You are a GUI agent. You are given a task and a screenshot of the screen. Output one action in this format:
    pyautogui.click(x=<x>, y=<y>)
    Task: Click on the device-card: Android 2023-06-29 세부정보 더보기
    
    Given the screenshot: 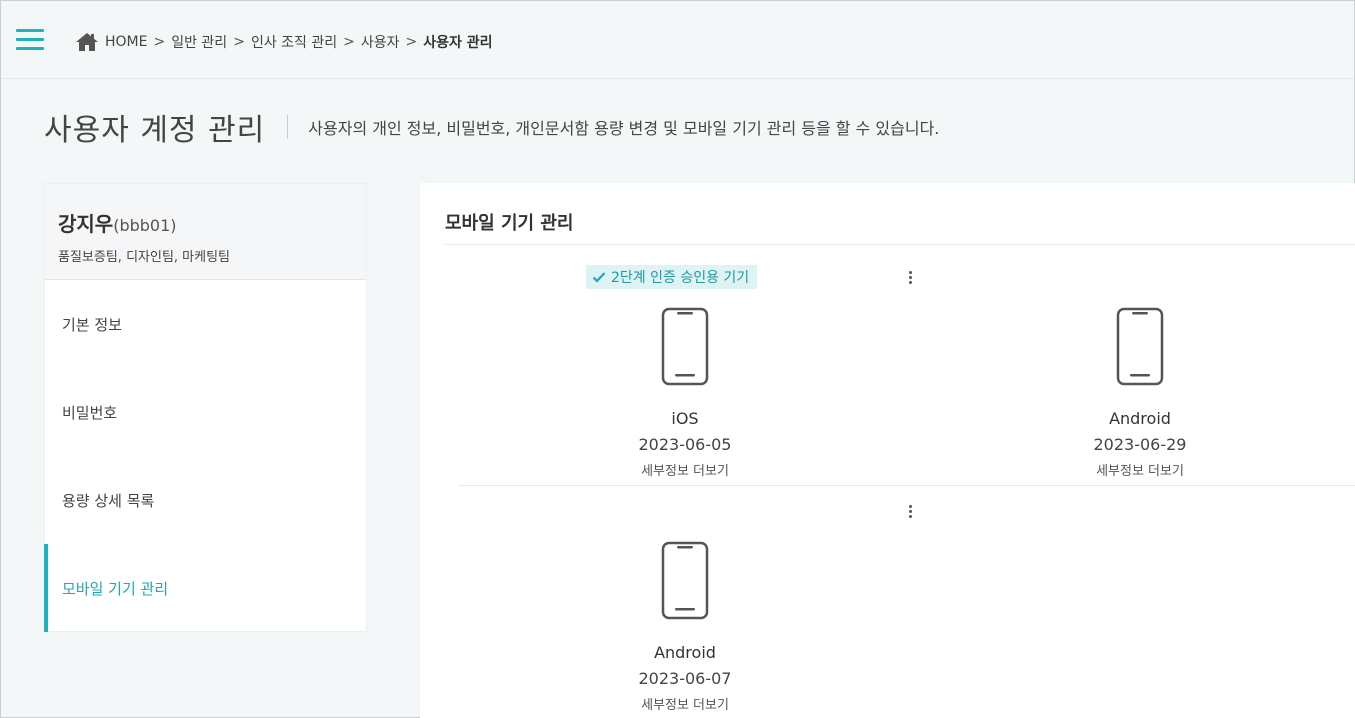 What is the action you would take?
    pyautogui.click(x=1140, y=393)
    